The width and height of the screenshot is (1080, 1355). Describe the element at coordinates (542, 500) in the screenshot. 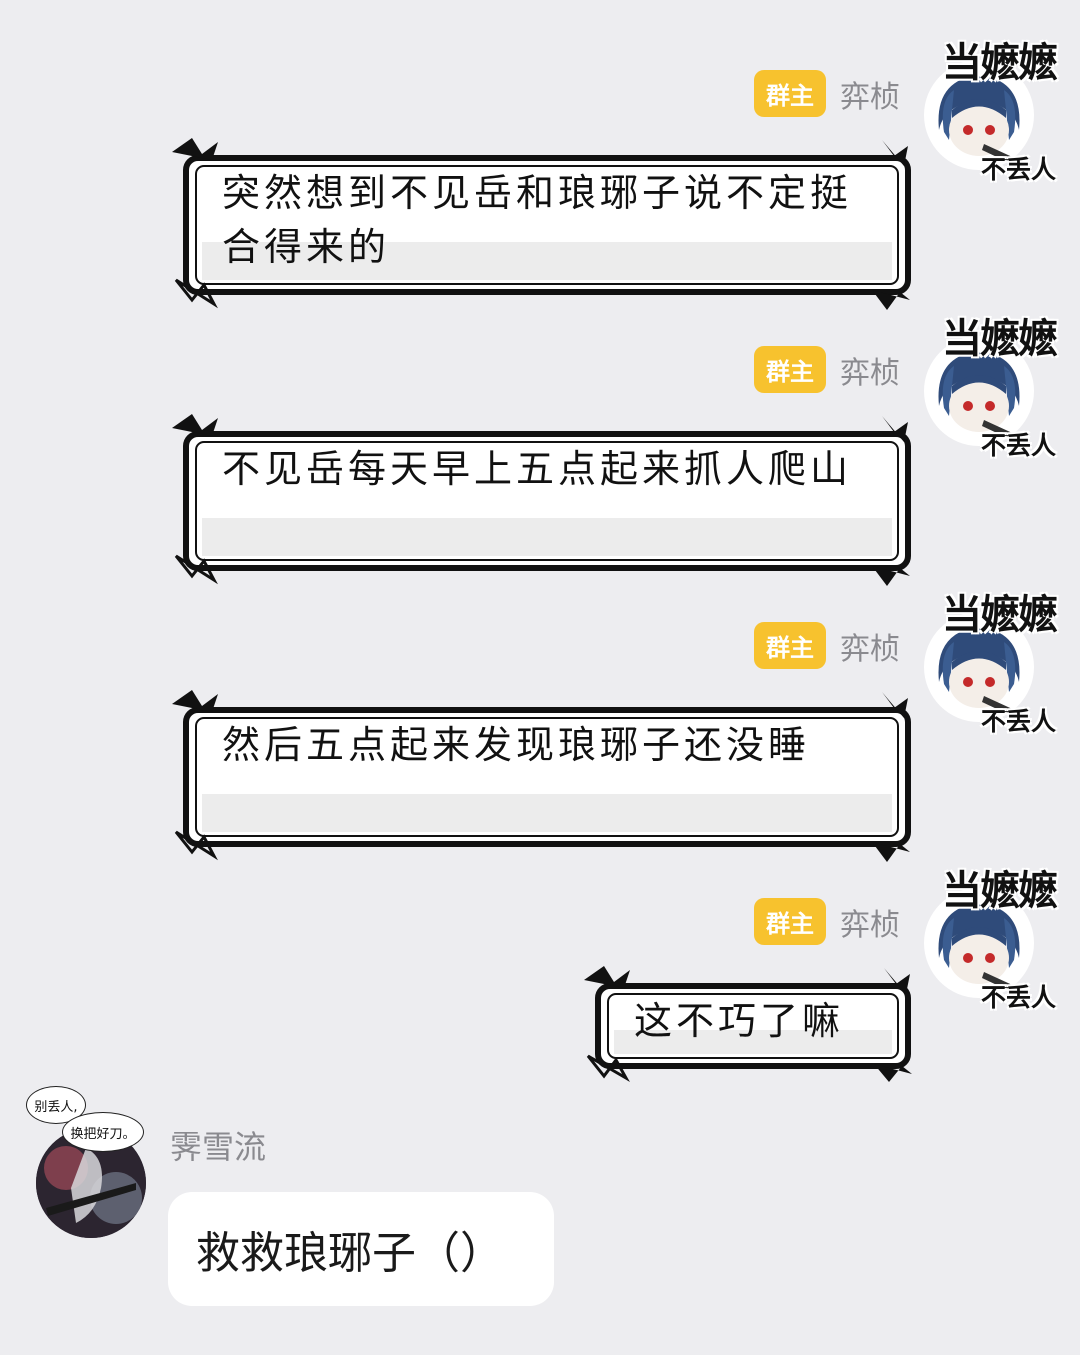

I see `message-bubble: 不见岳每天早上五点起来抓人爬山` at that location.